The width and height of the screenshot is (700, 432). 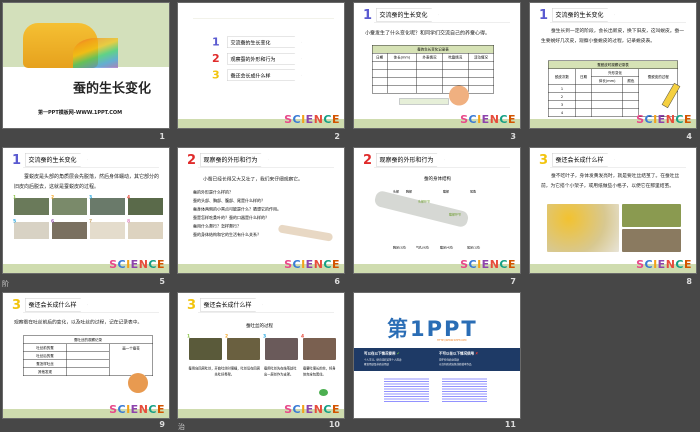 I want to click on child-illustration, so click(x=459, y=95).